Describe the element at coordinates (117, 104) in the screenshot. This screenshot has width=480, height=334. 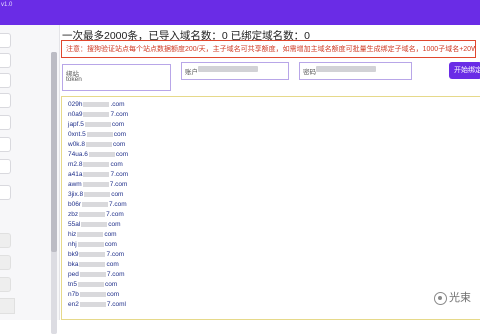
I see `domain-suffix: .com` at that location.